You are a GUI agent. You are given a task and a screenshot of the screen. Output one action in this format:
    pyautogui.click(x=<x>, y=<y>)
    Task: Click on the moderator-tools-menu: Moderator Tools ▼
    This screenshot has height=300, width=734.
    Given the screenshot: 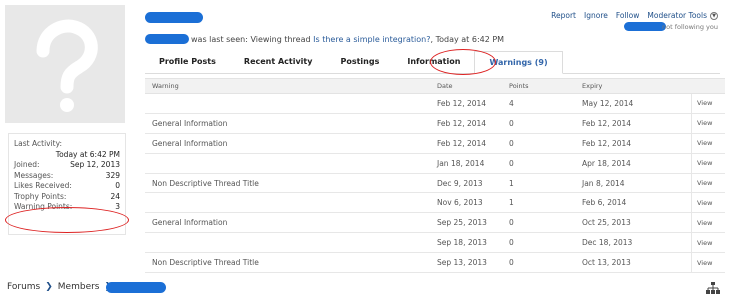 What is the action you would take?
    pyautogui.click(x=682, y=15)
    